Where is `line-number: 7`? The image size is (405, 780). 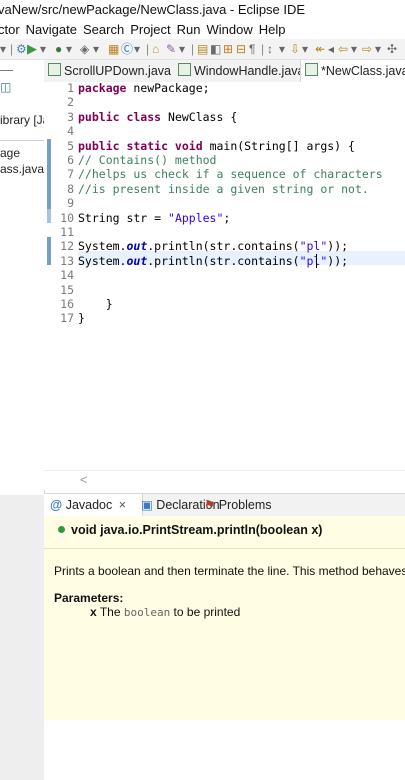
line-number: 7 is located at coordinates (70, 174).